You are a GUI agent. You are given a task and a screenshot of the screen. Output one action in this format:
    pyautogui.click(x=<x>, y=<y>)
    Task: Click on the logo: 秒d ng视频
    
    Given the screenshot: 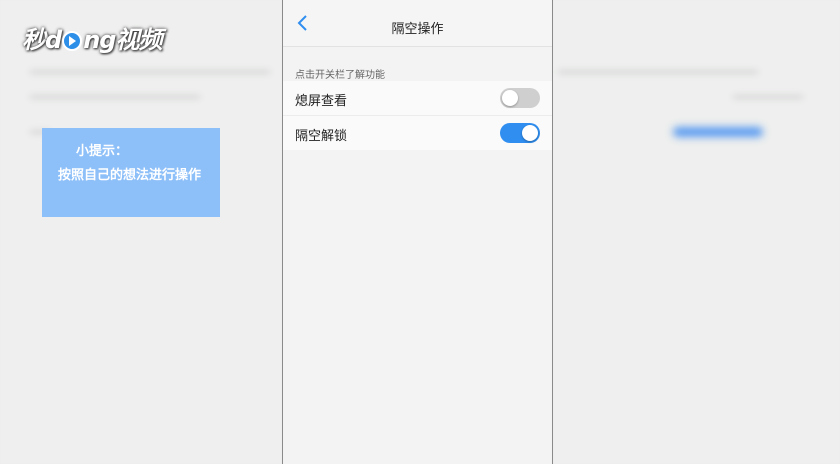 What is the action you would take?
    pyautogui.click(x=92, y=40)
    